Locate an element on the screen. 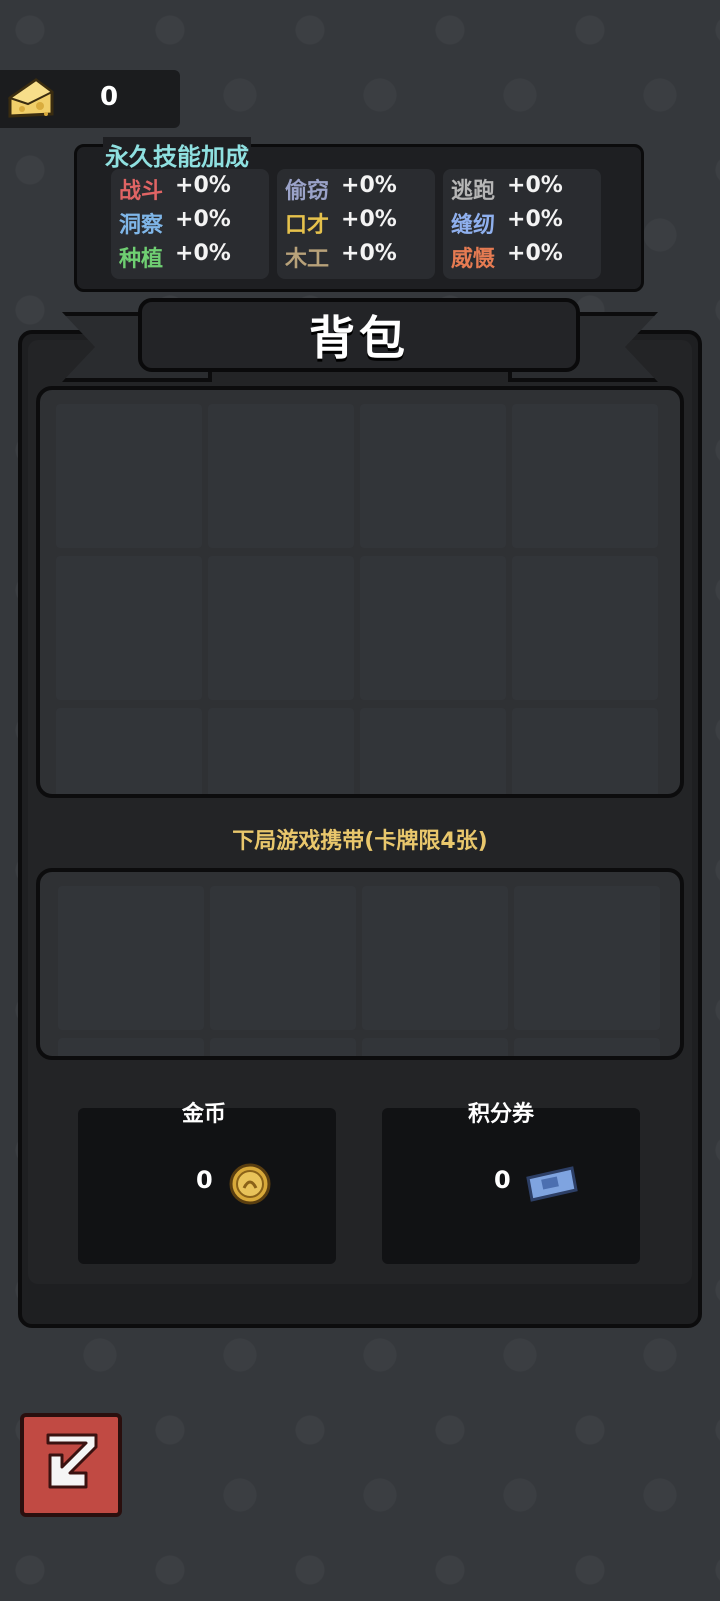 This screenshot has height=1601, width=720. skill-row-insight: 洞察 +0% is located at coordinates (175, 224).